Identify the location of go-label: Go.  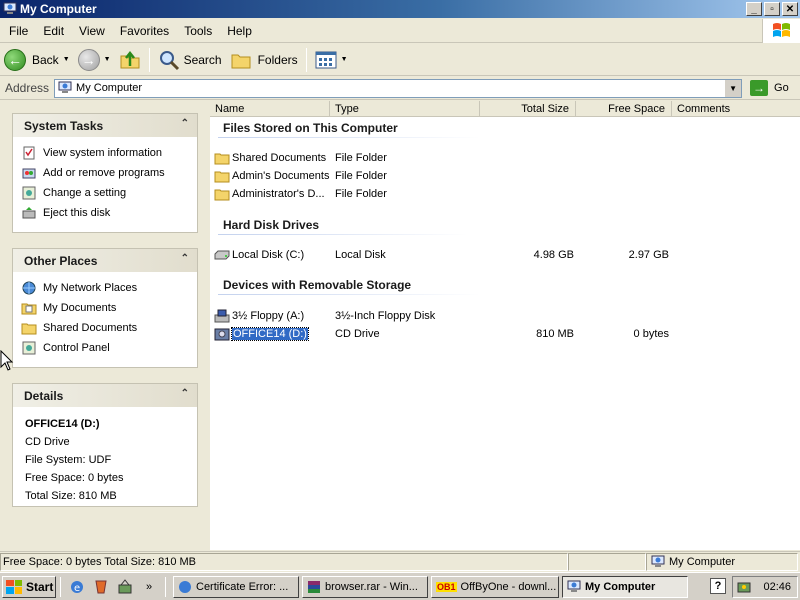
(781, 88).